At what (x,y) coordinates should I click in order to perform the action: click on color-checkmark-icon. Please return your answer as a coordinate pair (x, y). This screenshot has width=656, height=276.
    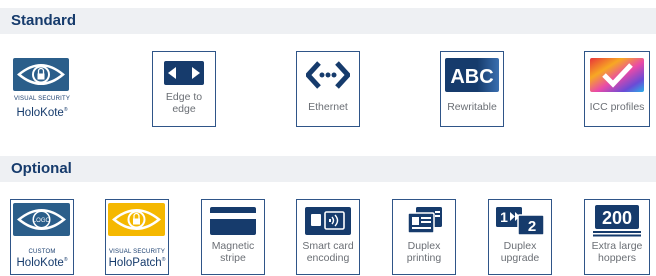
    Looking at the image, I should click on (617, 77).